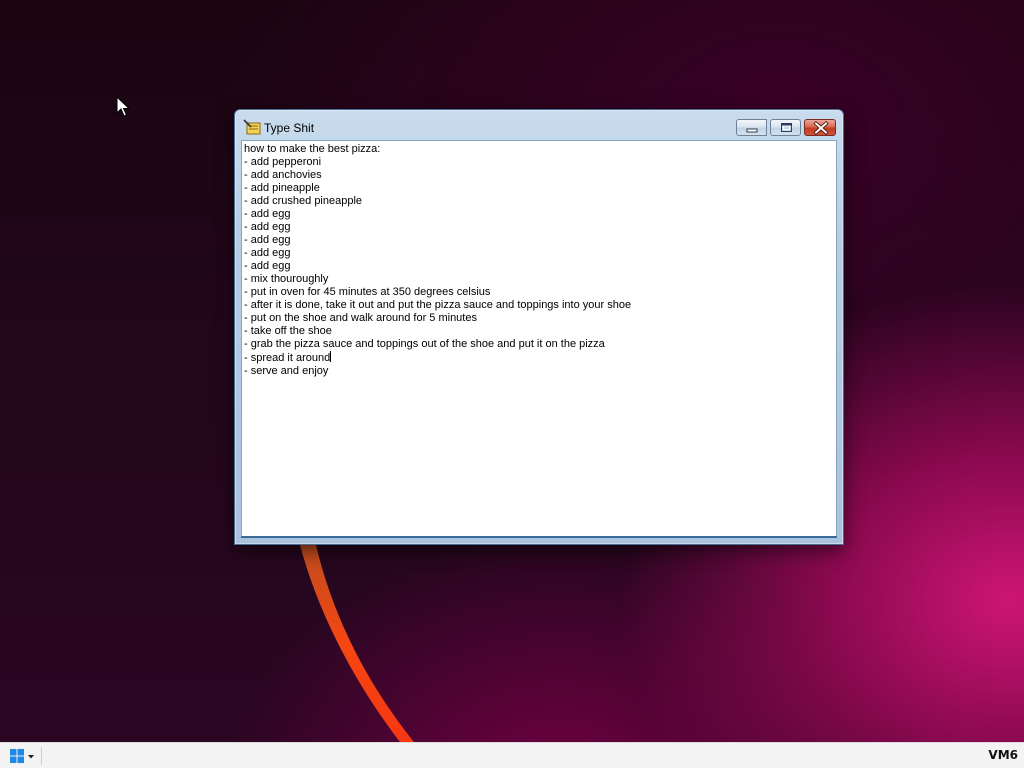  Describe the element at coordinates (282, 188) in the screenshot. I see `text-line: - add pineapple` at that location.